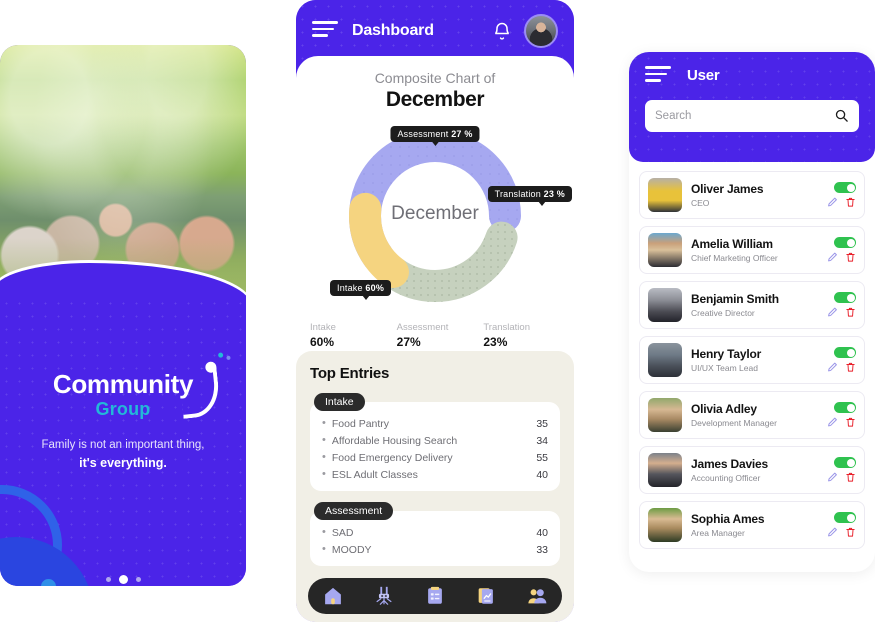 This screenshot has height=622, width=875. Describe the element at coordinates (542, 532) in the screenshot. I see `entry-count: 40` at that location.